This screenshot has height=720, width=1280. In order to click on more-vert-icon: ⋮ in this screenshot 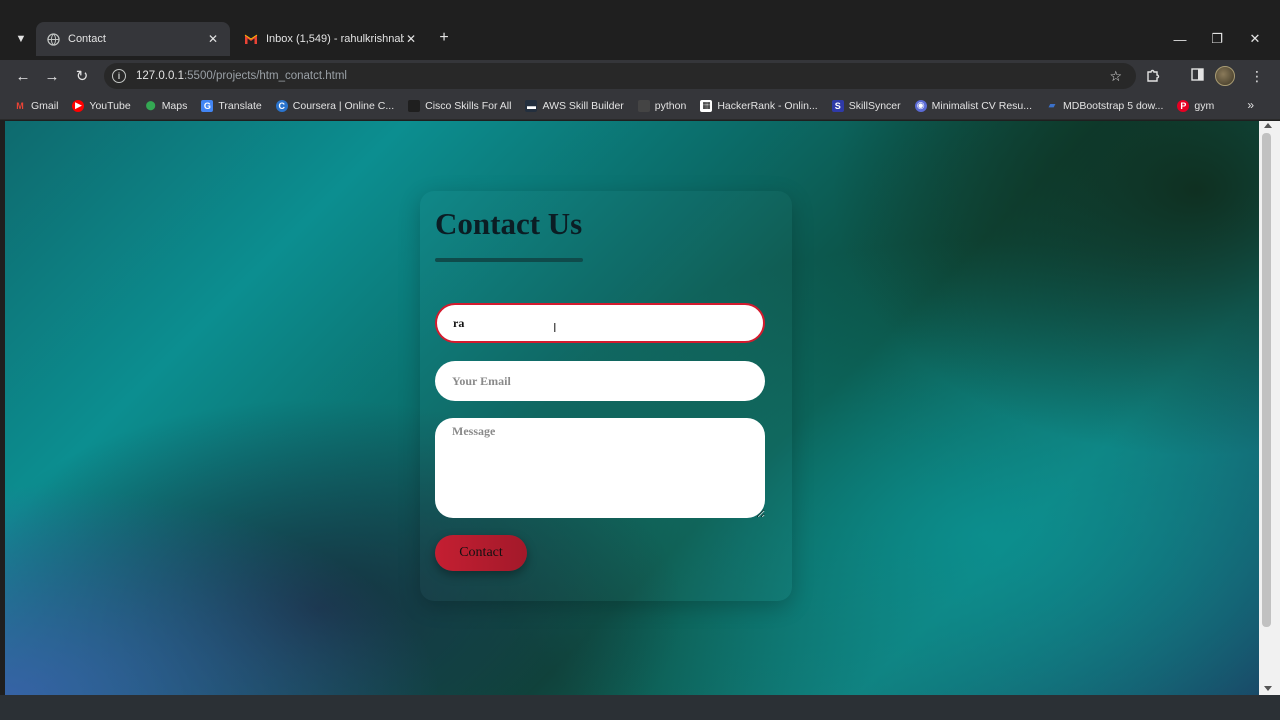, I will do `click(1257, 75)`.